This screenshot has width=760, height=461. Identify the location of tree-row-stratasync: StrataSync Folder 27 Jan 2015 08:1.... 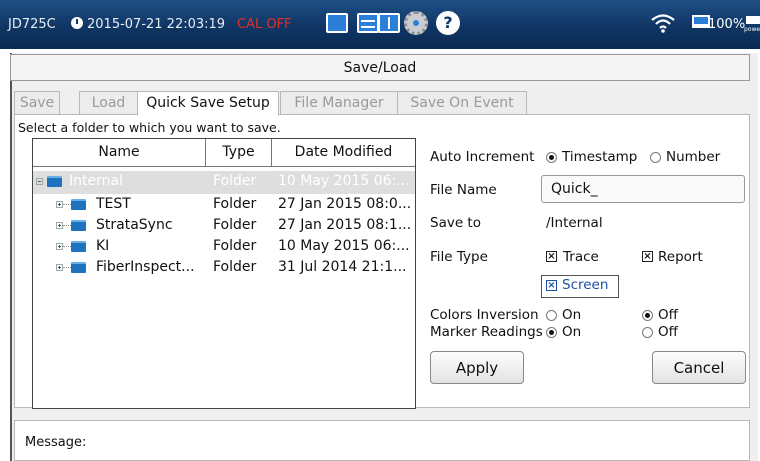
(224, 226).